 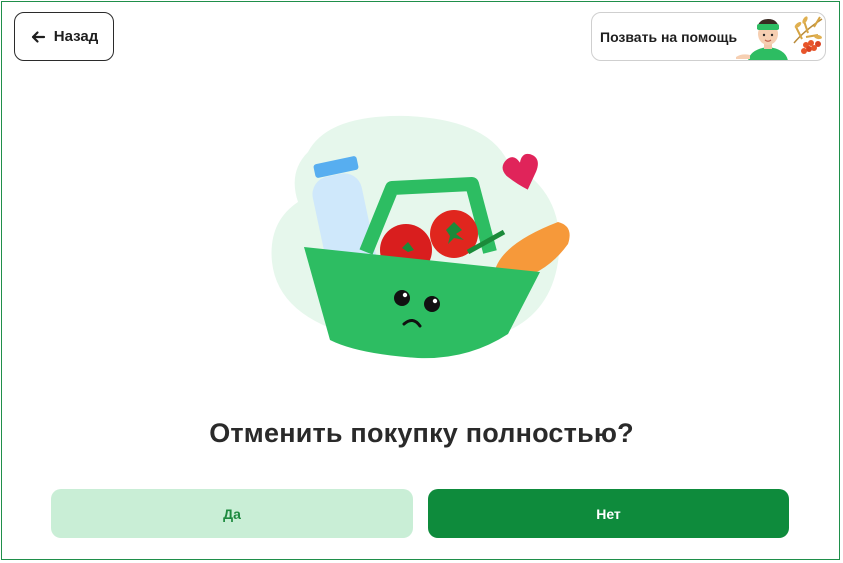 I want to click on assistant-avatar-icon, so click(x=779, y=38).